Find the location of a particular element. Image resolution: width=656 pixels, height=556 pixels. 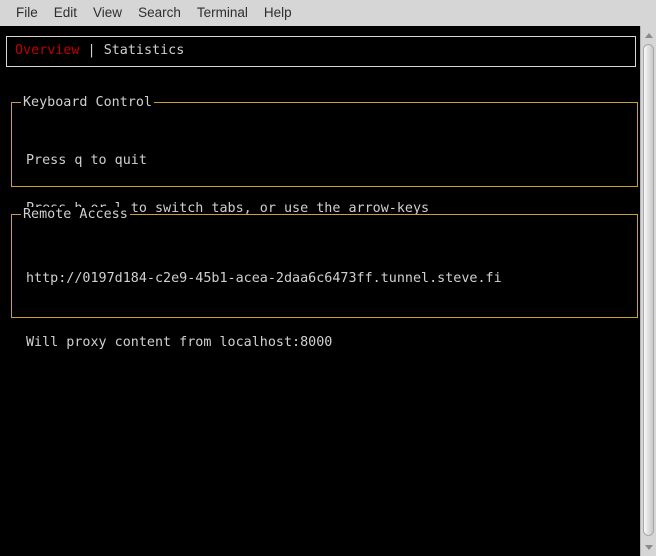

tab-overview: Overview is located at coordinates (47, 50).